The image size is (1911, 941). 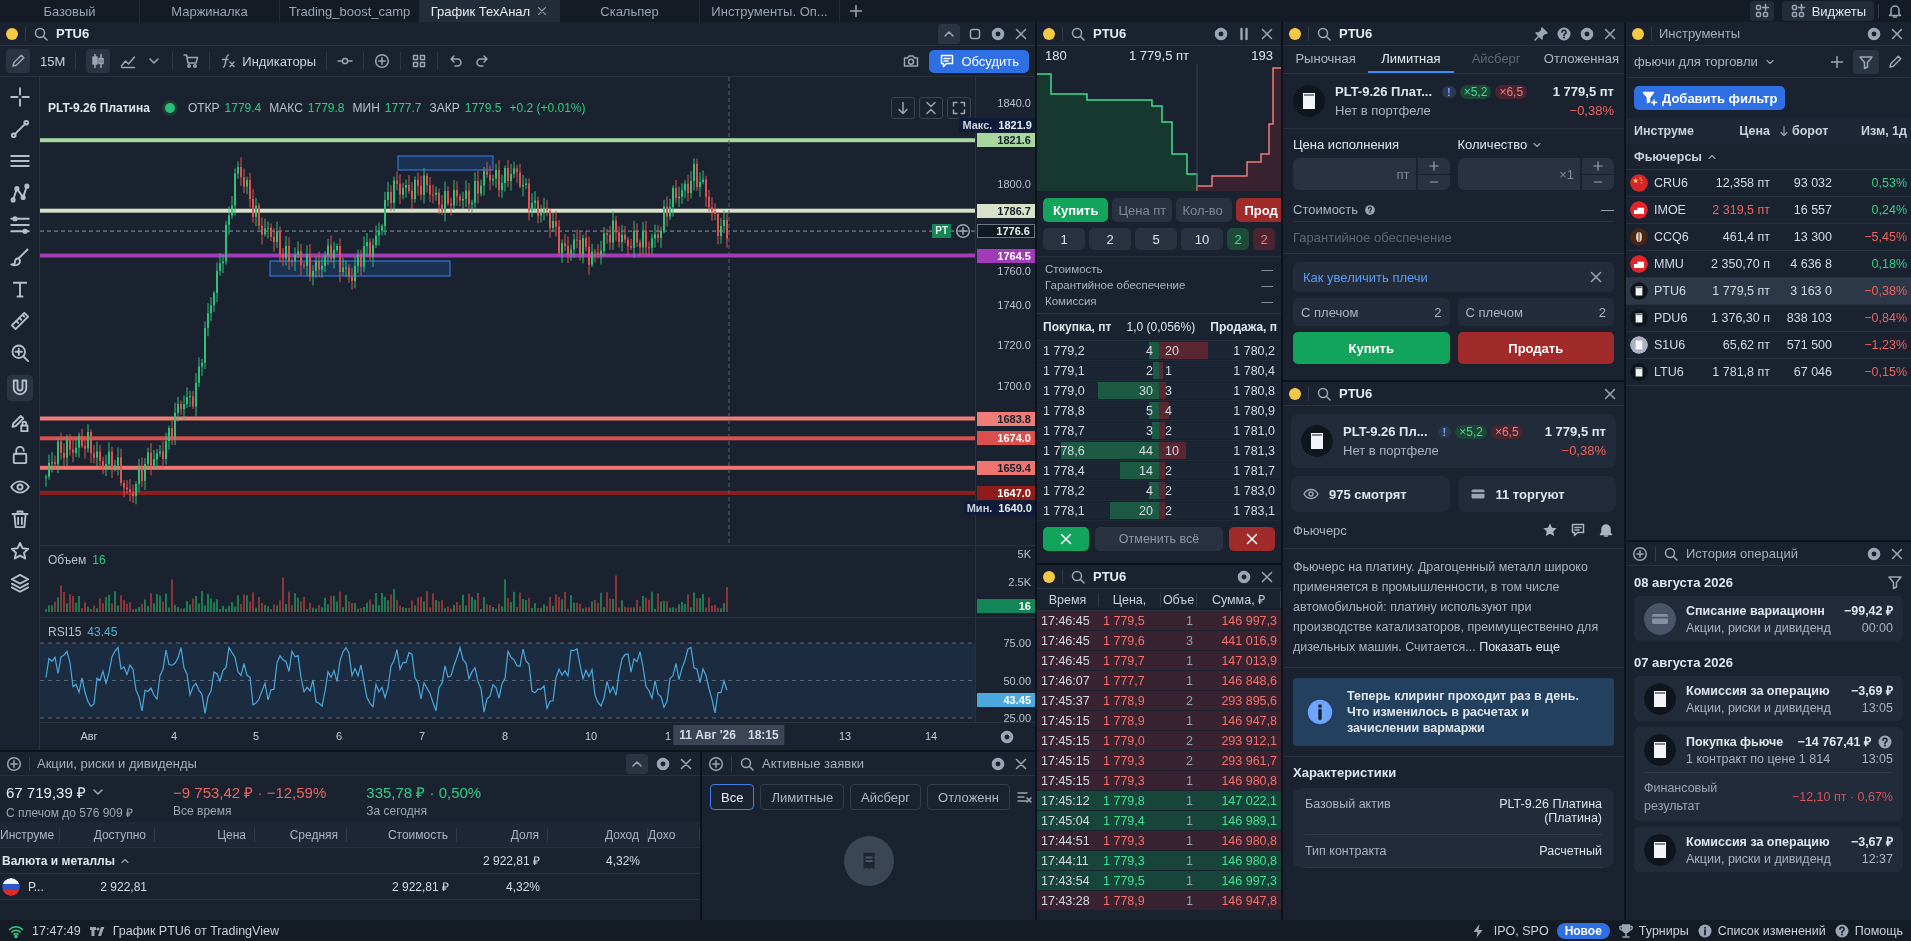 I want to click on filter-button, so click(x=1866, y=61).